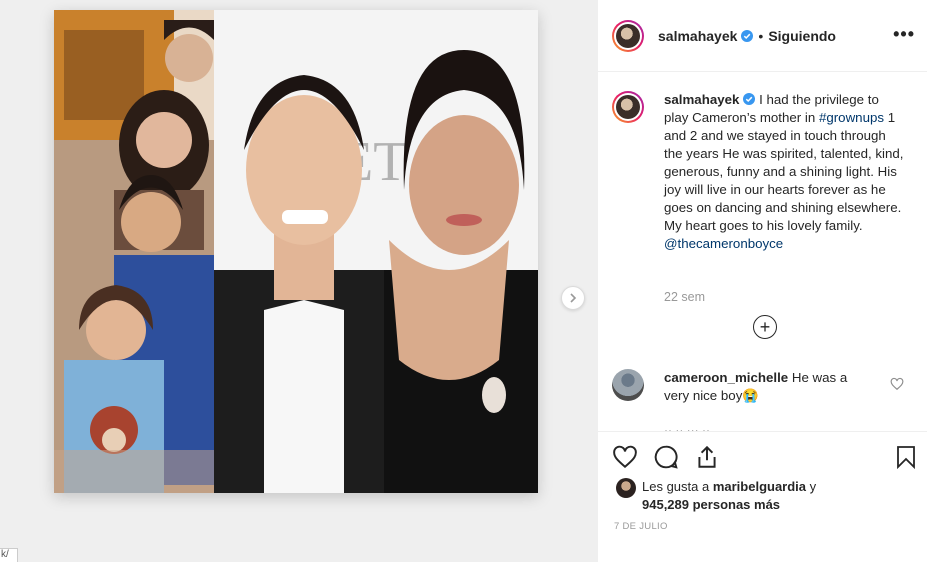 This screenshot has width=927, height=562. Describe the element at coordinates (707, 457) in the screenshot. I see `share-icon` at that location.